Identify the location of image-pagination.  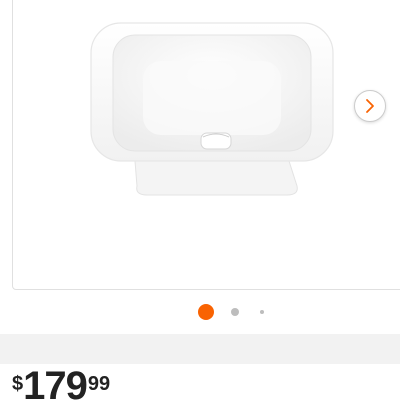
(200, 312).